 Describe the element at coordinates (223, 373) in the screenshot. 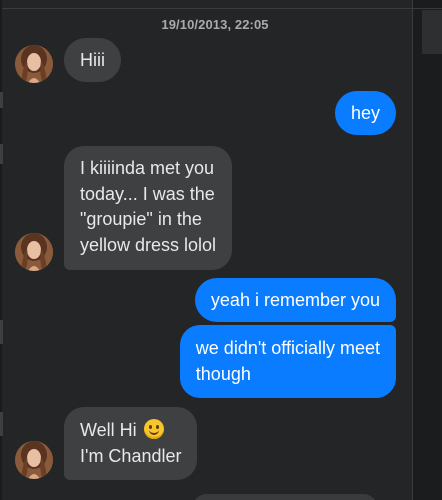

I see `message-text-line: though` at that location.